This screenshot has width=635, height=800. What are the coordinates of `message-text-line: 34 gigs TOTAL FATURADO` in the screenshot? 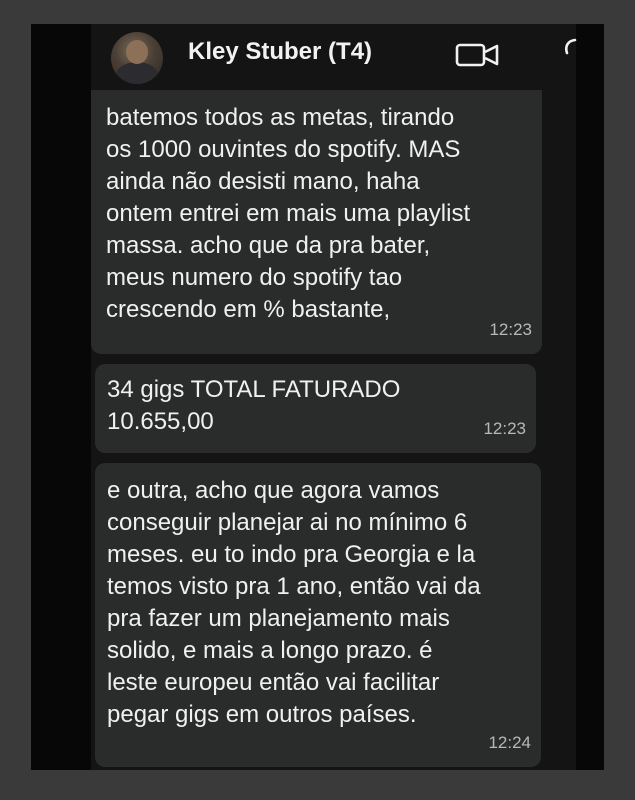 It's located at (254, 389).